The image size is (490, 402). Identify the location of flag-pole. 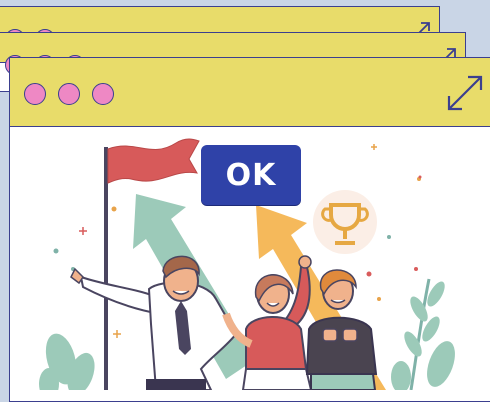
(106, 268).